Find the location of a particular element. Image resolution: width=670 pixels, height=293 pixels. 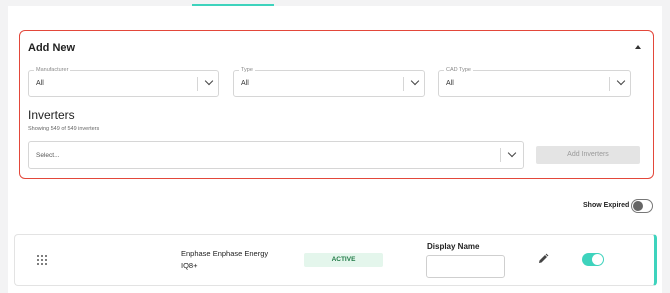

caret-up-icon is located at coordinates (638, 47).